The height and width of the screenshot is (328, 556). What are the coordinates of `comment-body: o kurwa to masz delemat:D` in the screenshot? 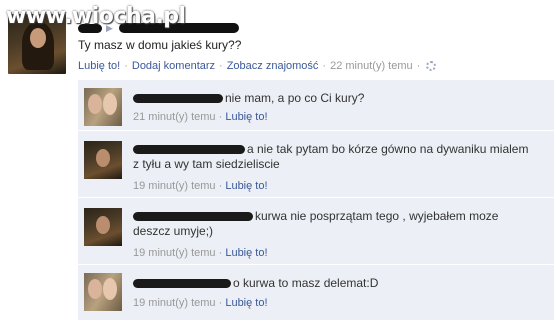 It's located at (333, 283).